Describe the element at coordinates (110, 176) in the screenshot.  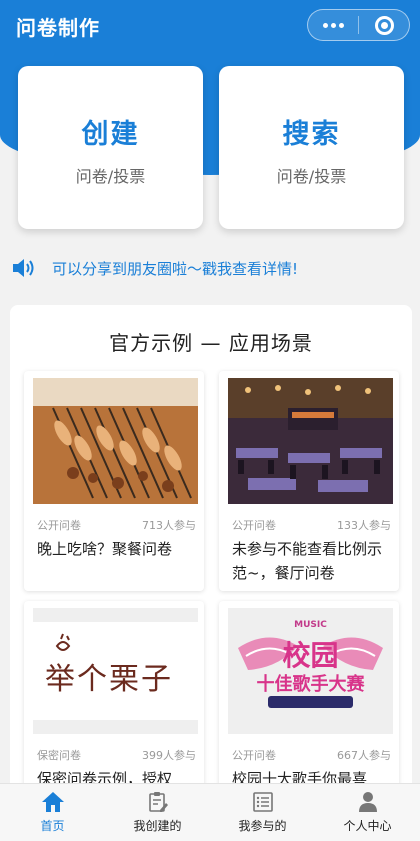
I see `create-subtitle: 问卷/投票` at that location.